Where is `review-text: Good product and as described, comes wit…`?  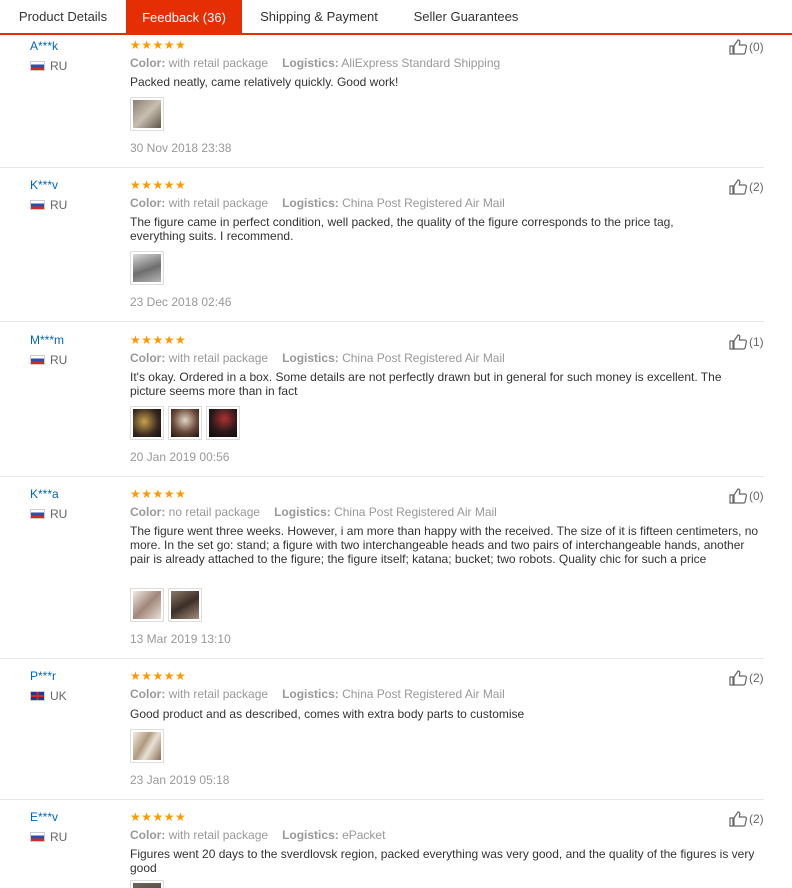 review-text: Good product and as described, comes wit… is located at coordinates (327, 714).